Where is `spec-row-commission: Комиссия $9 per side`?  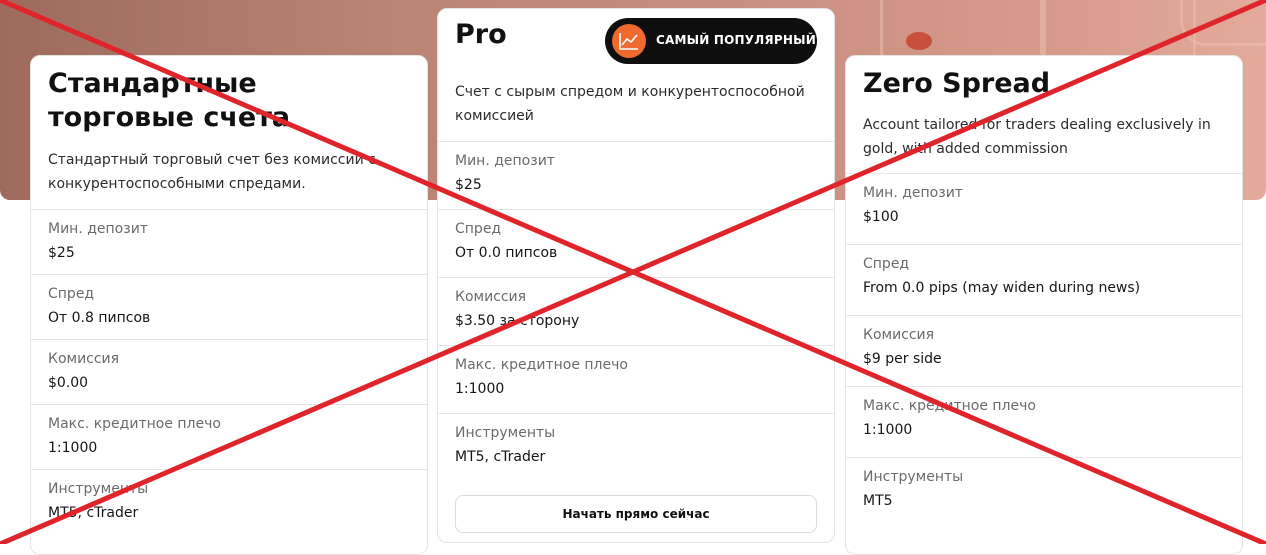 spec-row-commission: Комиссия $9 per side is located at coordinates (1044, 351).